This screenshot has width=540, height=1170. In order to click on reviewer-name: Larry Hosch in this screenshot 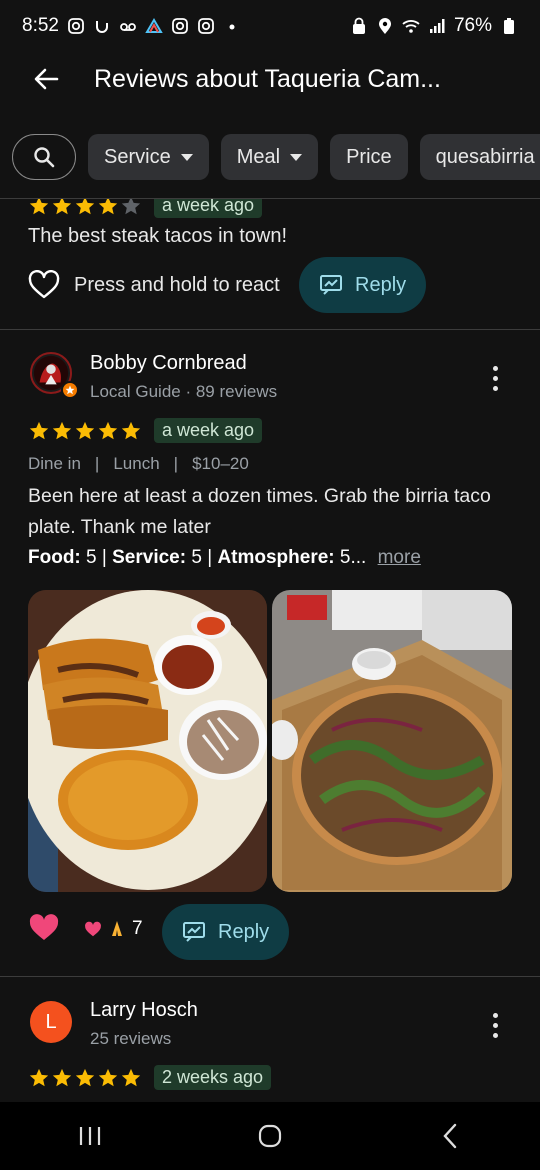, I will do `click(144, 1010)`.